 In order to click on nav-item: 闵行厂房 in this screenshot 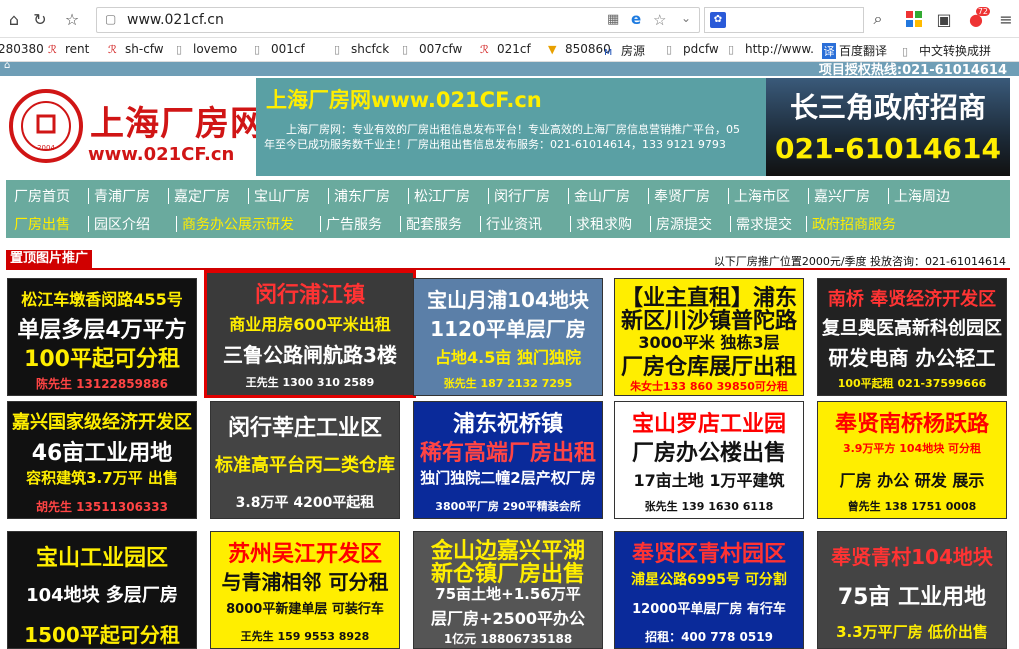, I will do `click(522, 196)`.